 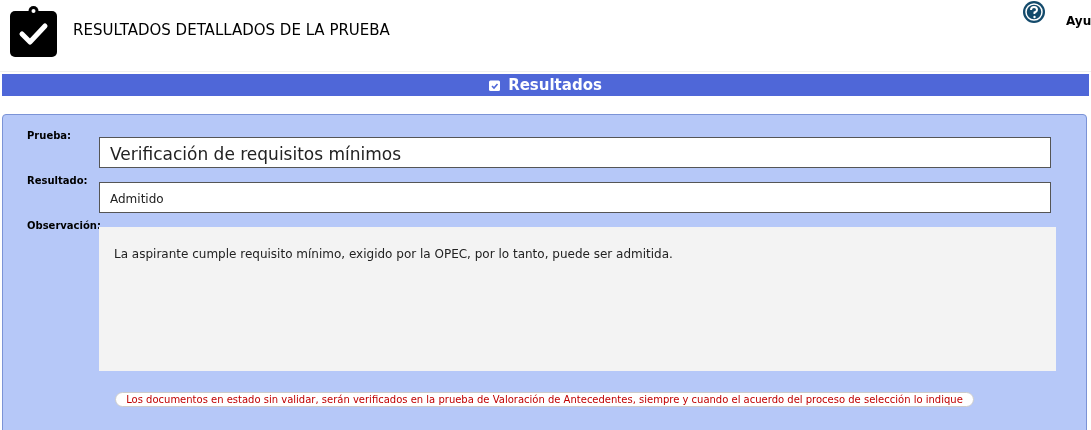 I want to click on test-name-field: Verificación de requisitos mínimos, so click(x=575, y=152).